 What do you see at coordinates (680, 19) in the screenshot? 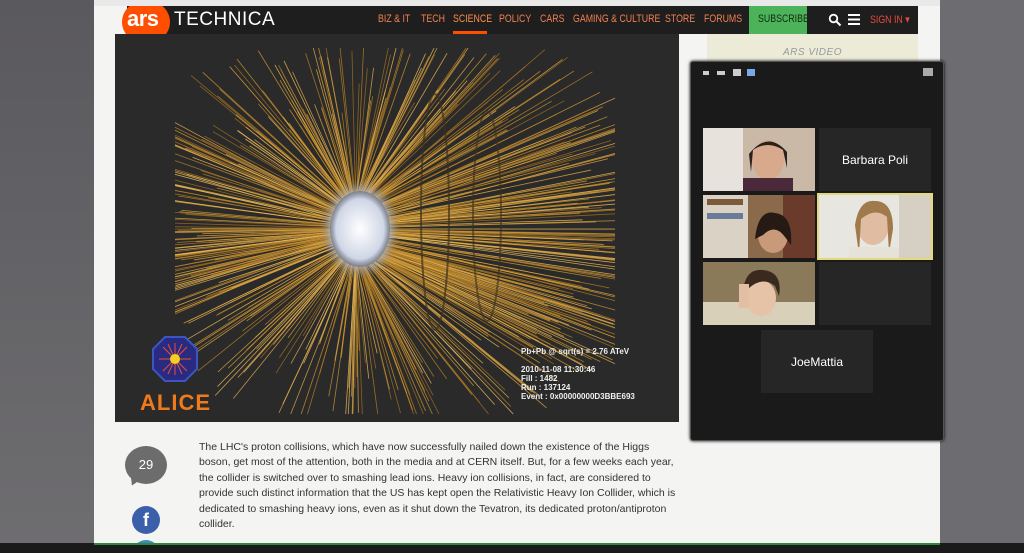
I see `nav-store: STORE` at bounding box center [680, 19].